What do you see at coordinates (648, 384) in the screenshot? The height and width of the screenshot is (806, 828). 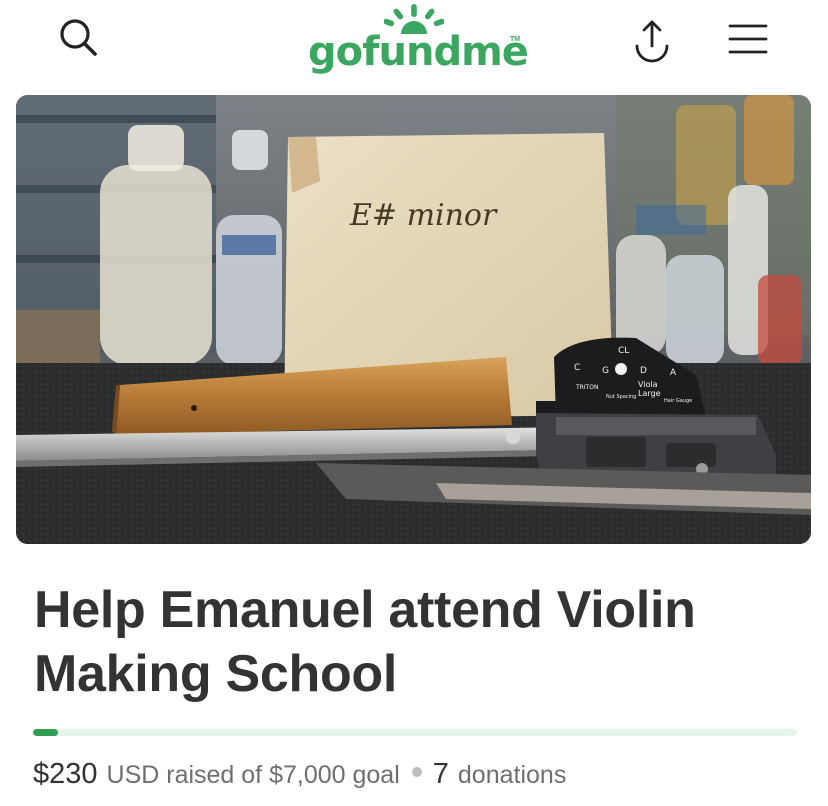 I see `gauge-label-viola: Viola` at bounding box center [648, 384].